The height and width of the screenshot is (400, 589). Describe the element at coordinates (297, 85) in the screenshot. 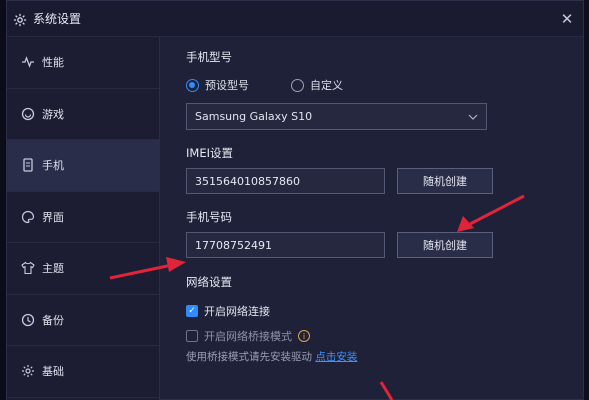

I see `custom-radio` at that location.